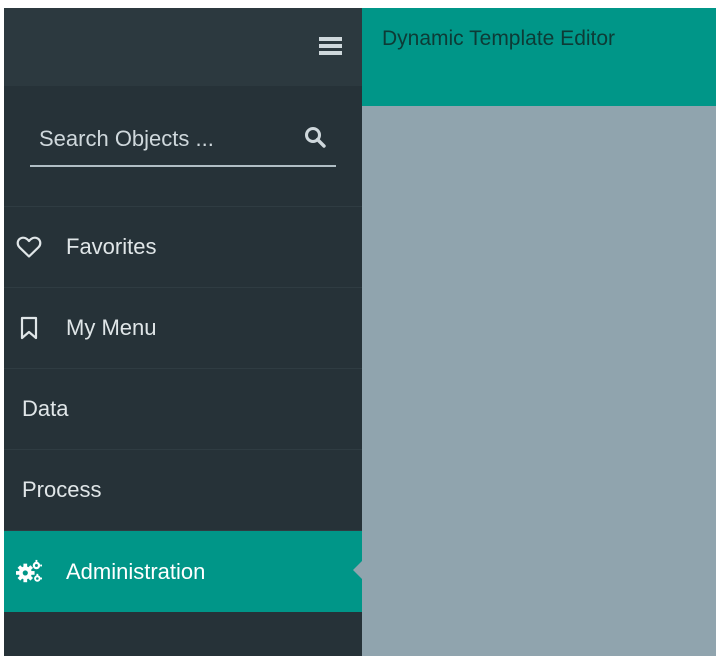 The height and width of the screenshot is (656, 716). What do you see at coordinates (539, 57) in the screenshot?
I see `content-header: Dynamic Template Editor` at bounding box center [539, 57].